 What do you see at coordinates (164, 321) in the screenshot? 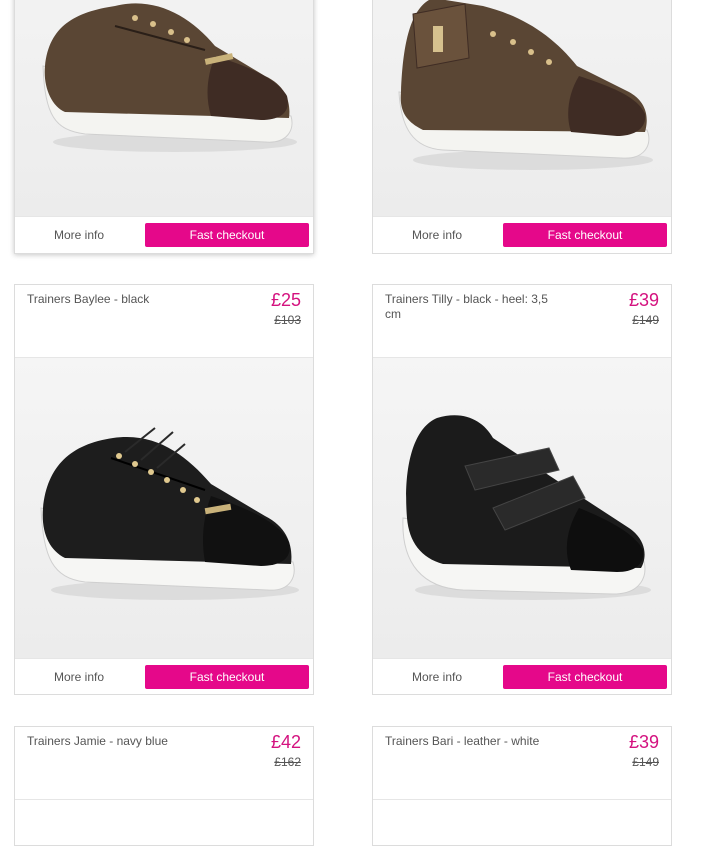
I see `card-header: Trainers Baylee - black £25 £103` at bounding box center [164, 321].